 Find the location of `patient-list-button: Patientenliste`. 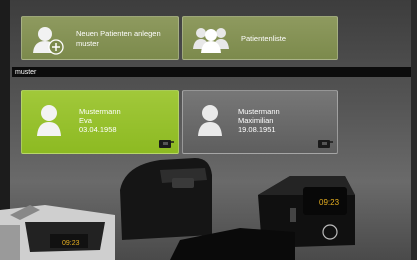

patient-list-button: Patientenliste is located at coordinates (260, 38).